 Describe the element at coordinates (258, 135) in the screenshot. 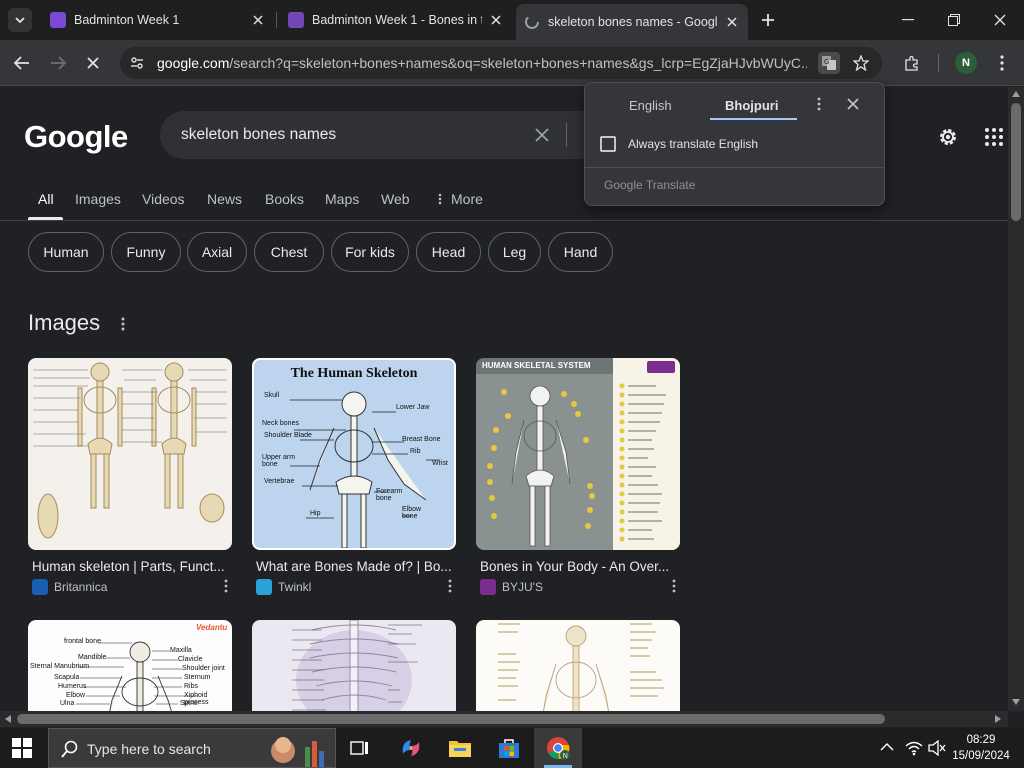

I see `search-input: skeleton bones names` at that location.